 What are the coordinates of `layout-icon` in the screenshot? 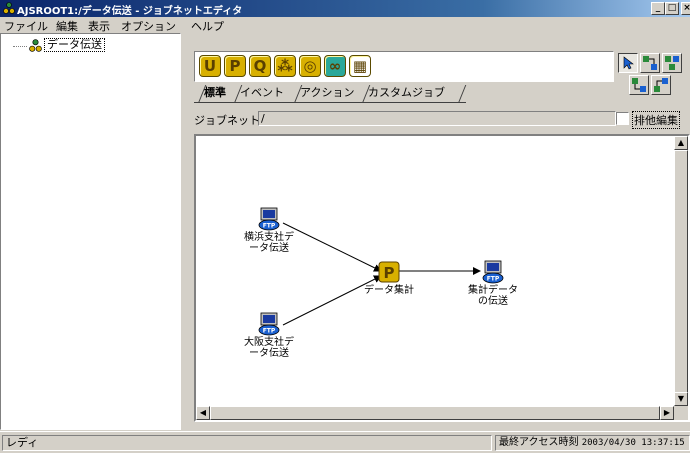 It's located at (661, 85).